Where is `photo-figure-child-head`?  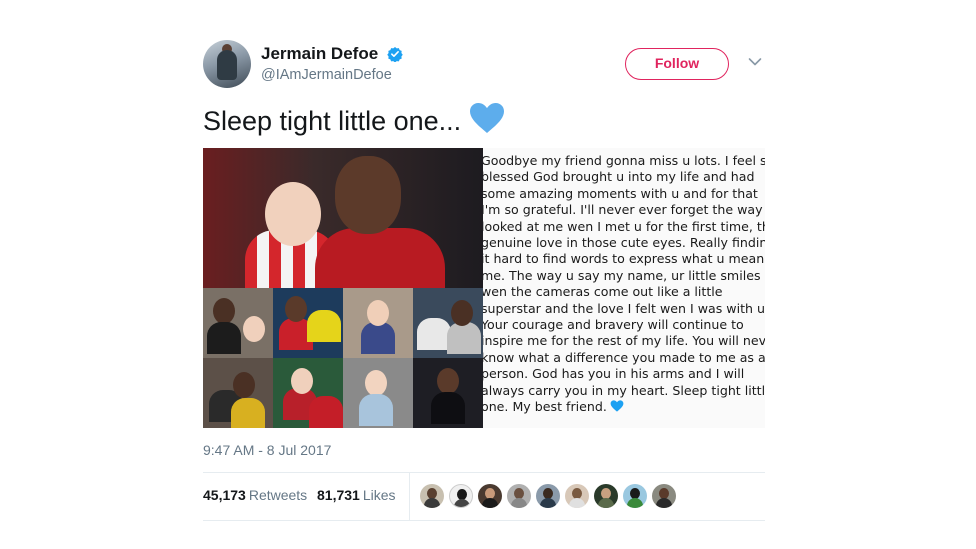
photo-figure-child-head is located at coordinates (293, 214).